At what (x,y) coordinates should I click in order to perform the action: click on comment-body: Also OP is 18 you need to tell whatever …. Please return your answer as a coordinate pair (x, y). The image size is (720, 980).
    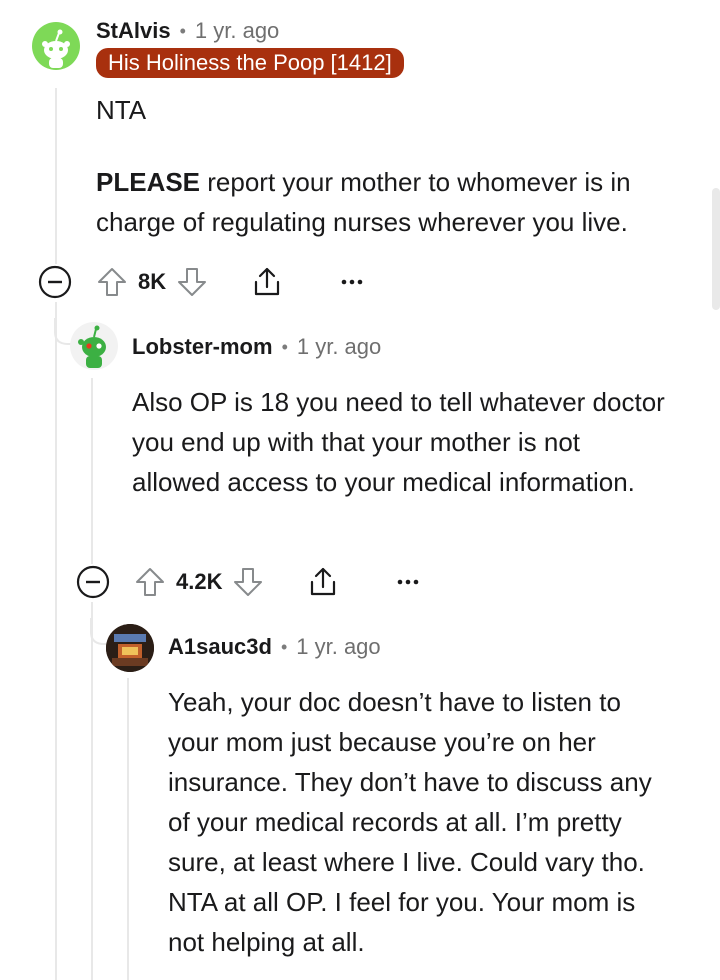
    Looking at the image, I should click on (402, 442).